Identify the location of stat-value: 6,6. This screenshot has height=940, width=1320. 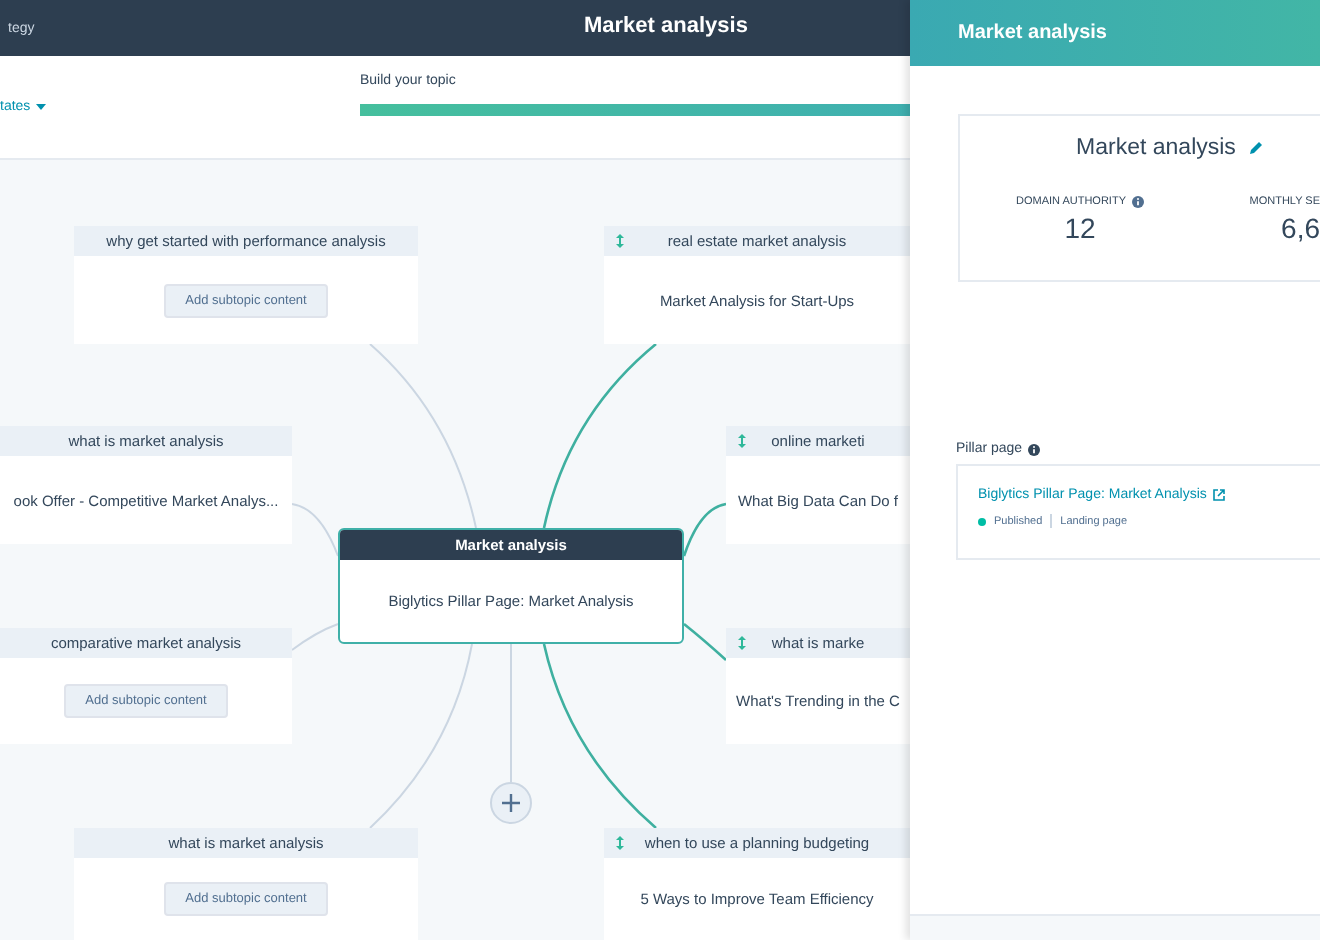
(1300, 228).